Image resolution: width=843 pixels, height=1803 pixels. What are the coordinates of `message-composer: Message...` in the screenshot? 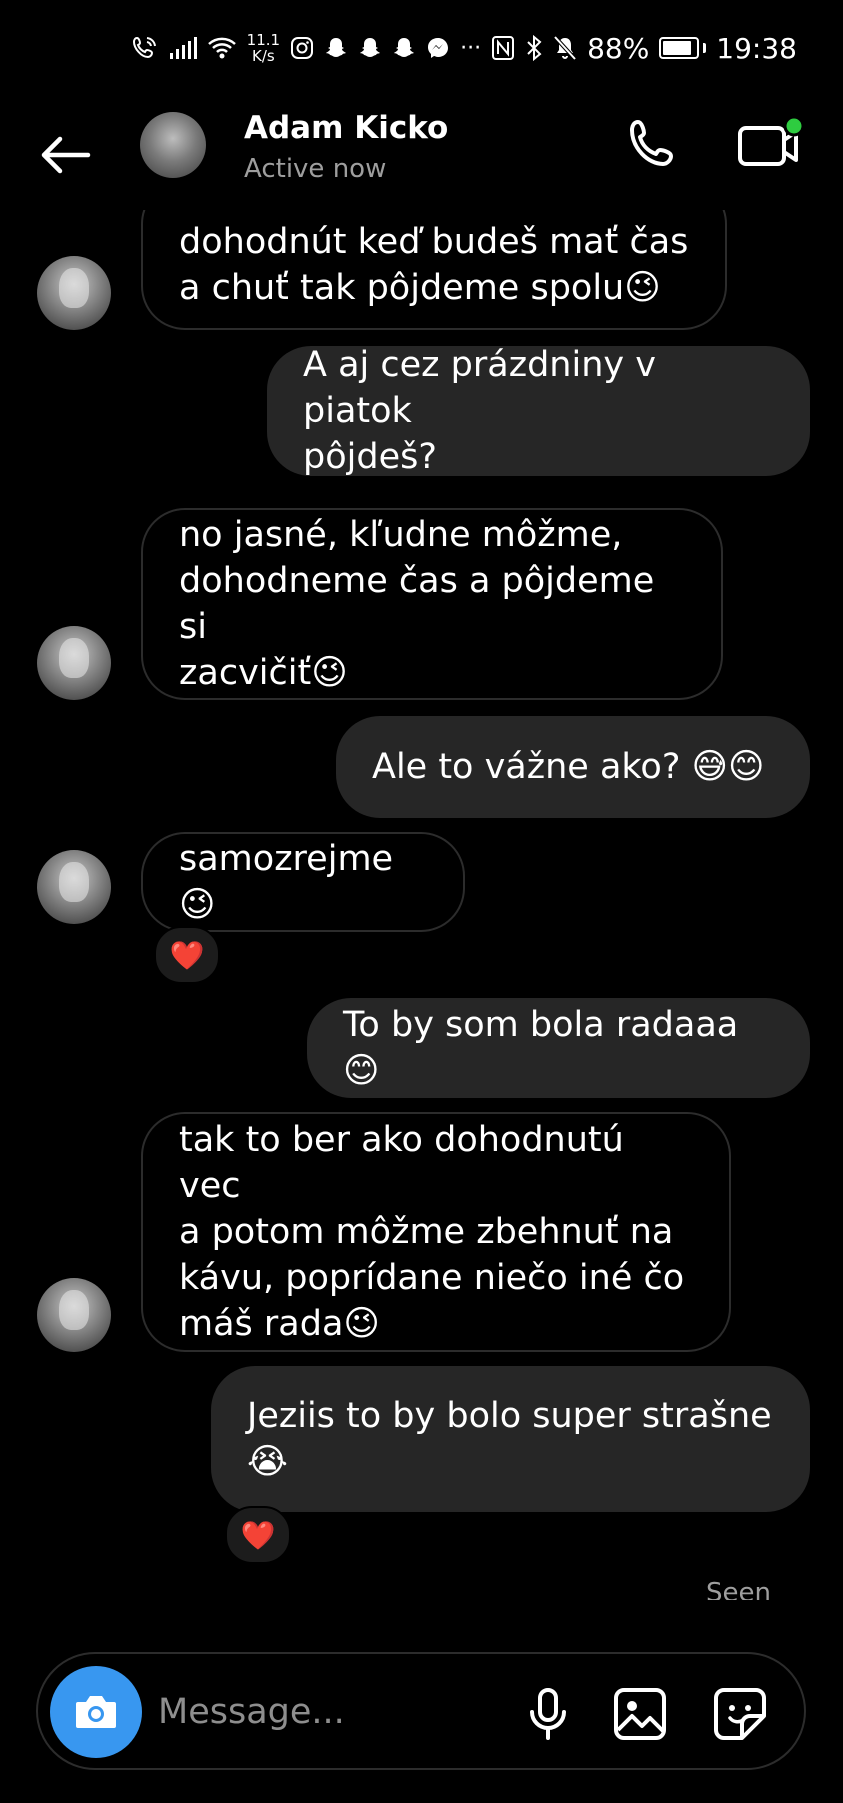 It's located at (421, 1711).